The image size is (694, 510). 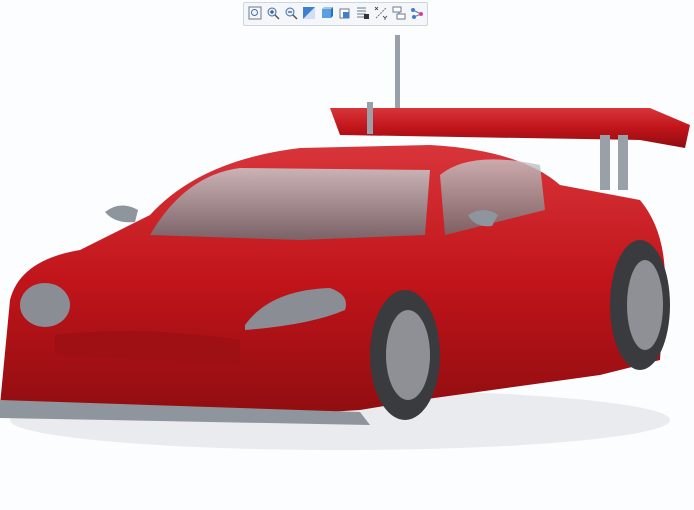 I want to click on explode-view-button, so click(x=398, y=13).